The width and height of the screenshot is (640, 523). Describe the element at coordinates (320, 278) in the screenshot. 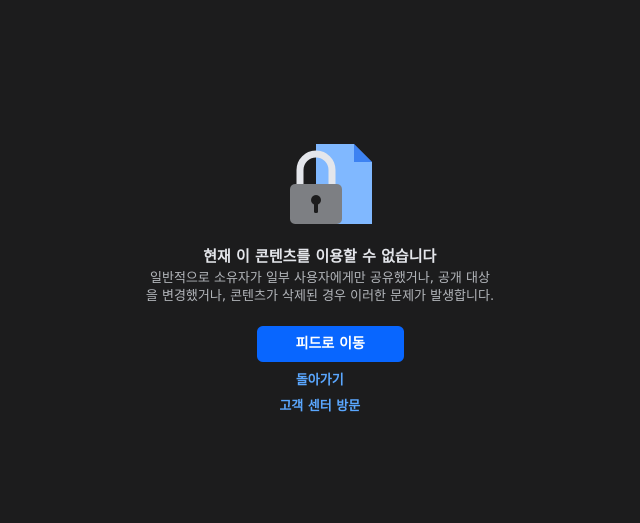

I see `description-line-1: 일반적으로 소유자가 일부 사용자에게만 공유했거나, 공개 대상` at that location.